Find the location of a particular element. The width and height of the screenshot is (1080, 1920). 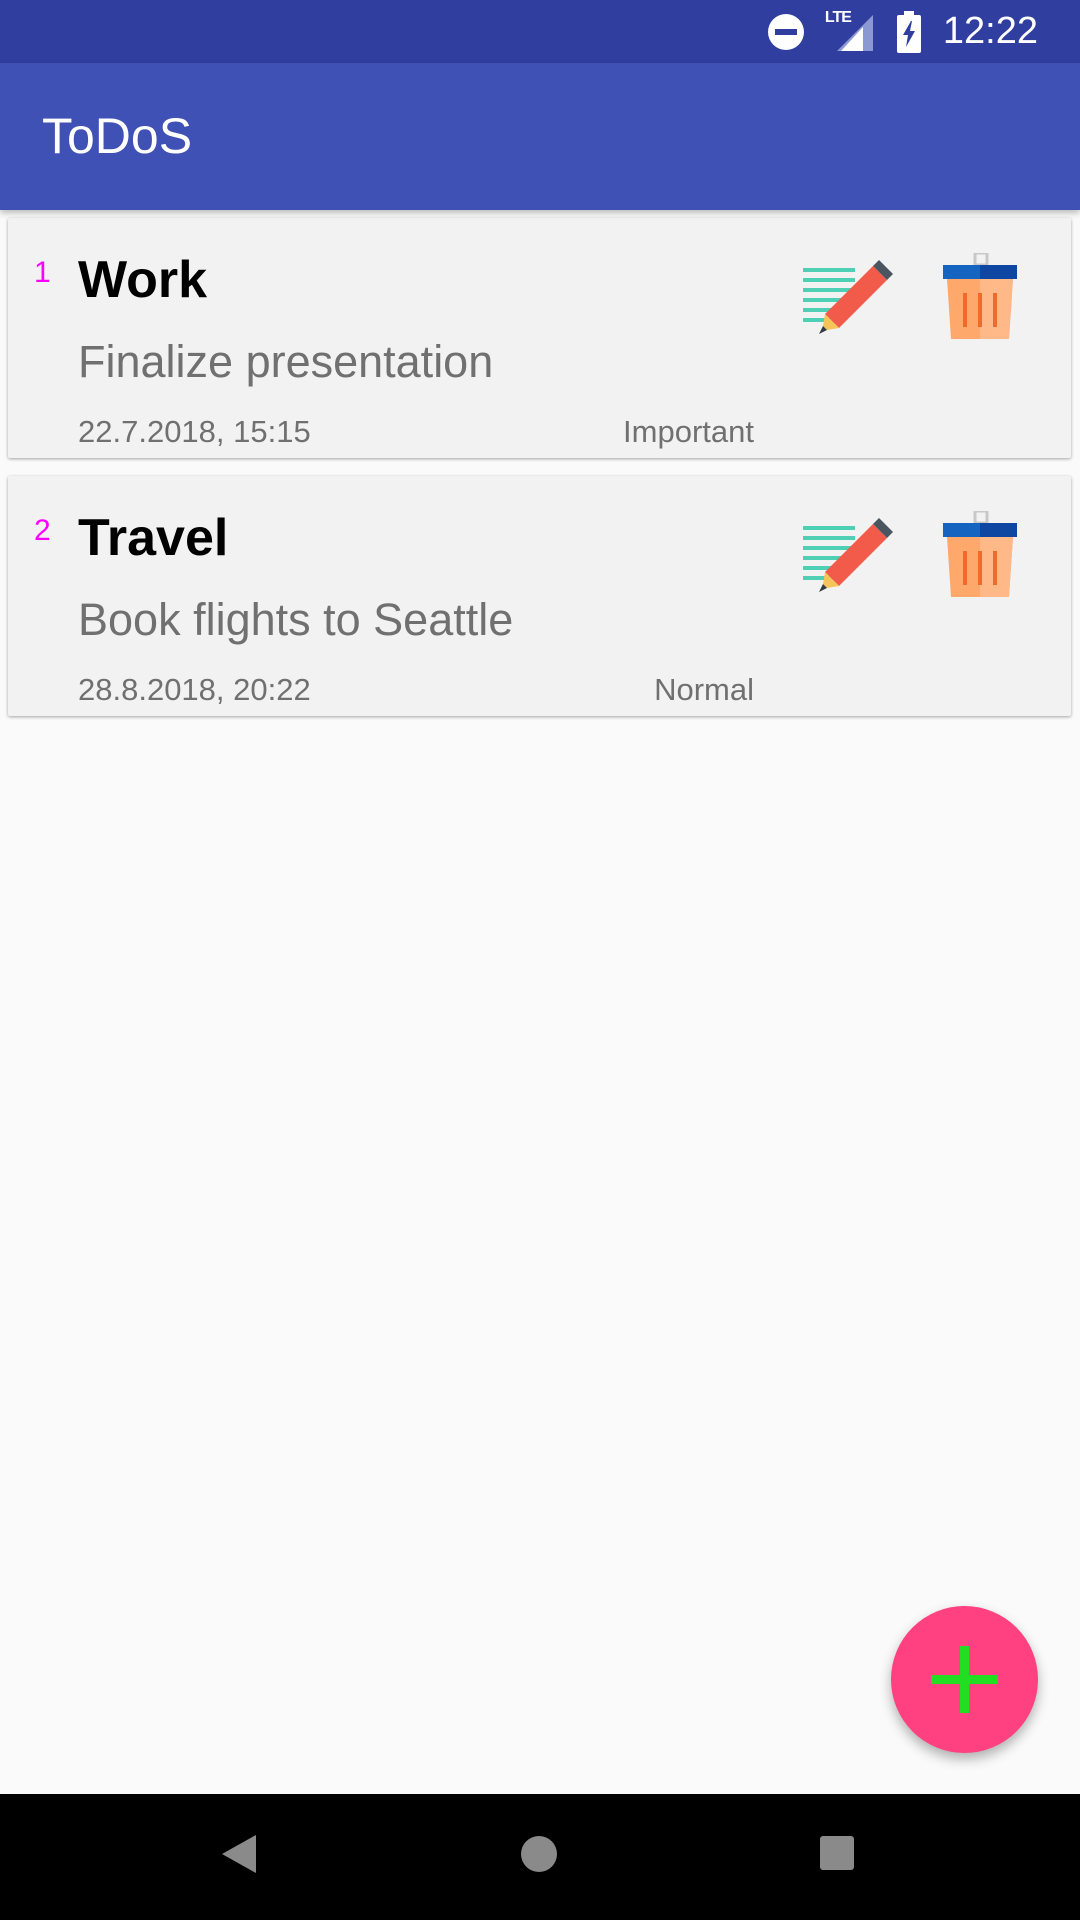

todo-index: 1 is located at coordinates (42, 272).